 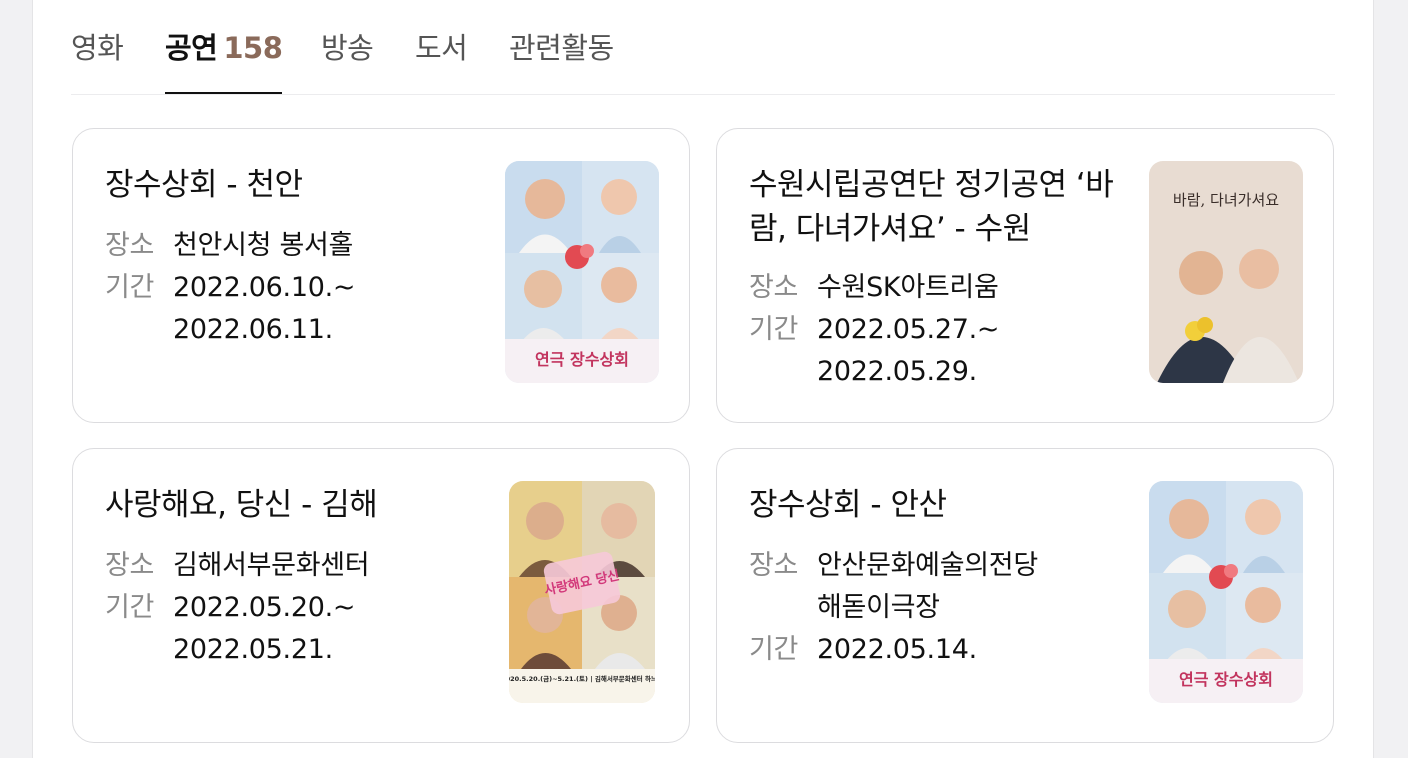 I want to click on place-row: 장소 안산문화예술의전당 해돋이극장, so click(x=939, y=587).